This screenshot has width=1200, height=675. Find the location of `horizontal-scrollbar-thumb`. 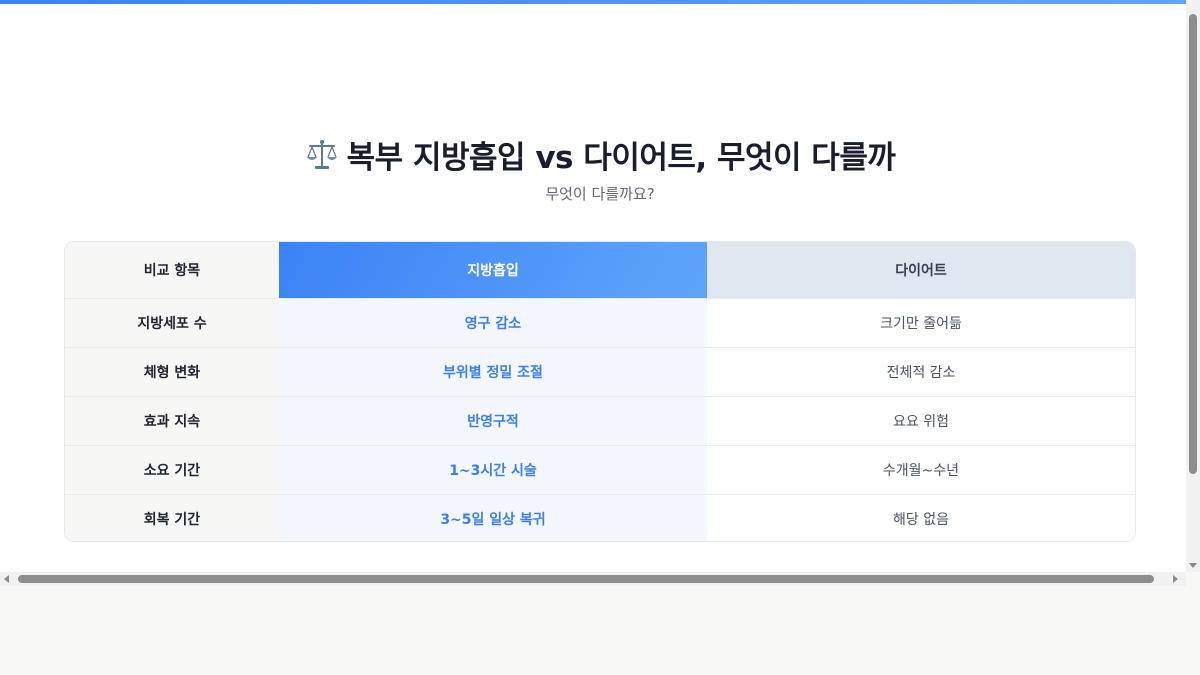

horizontal-scrollbar-thumb is located at coordinates (586, 579).